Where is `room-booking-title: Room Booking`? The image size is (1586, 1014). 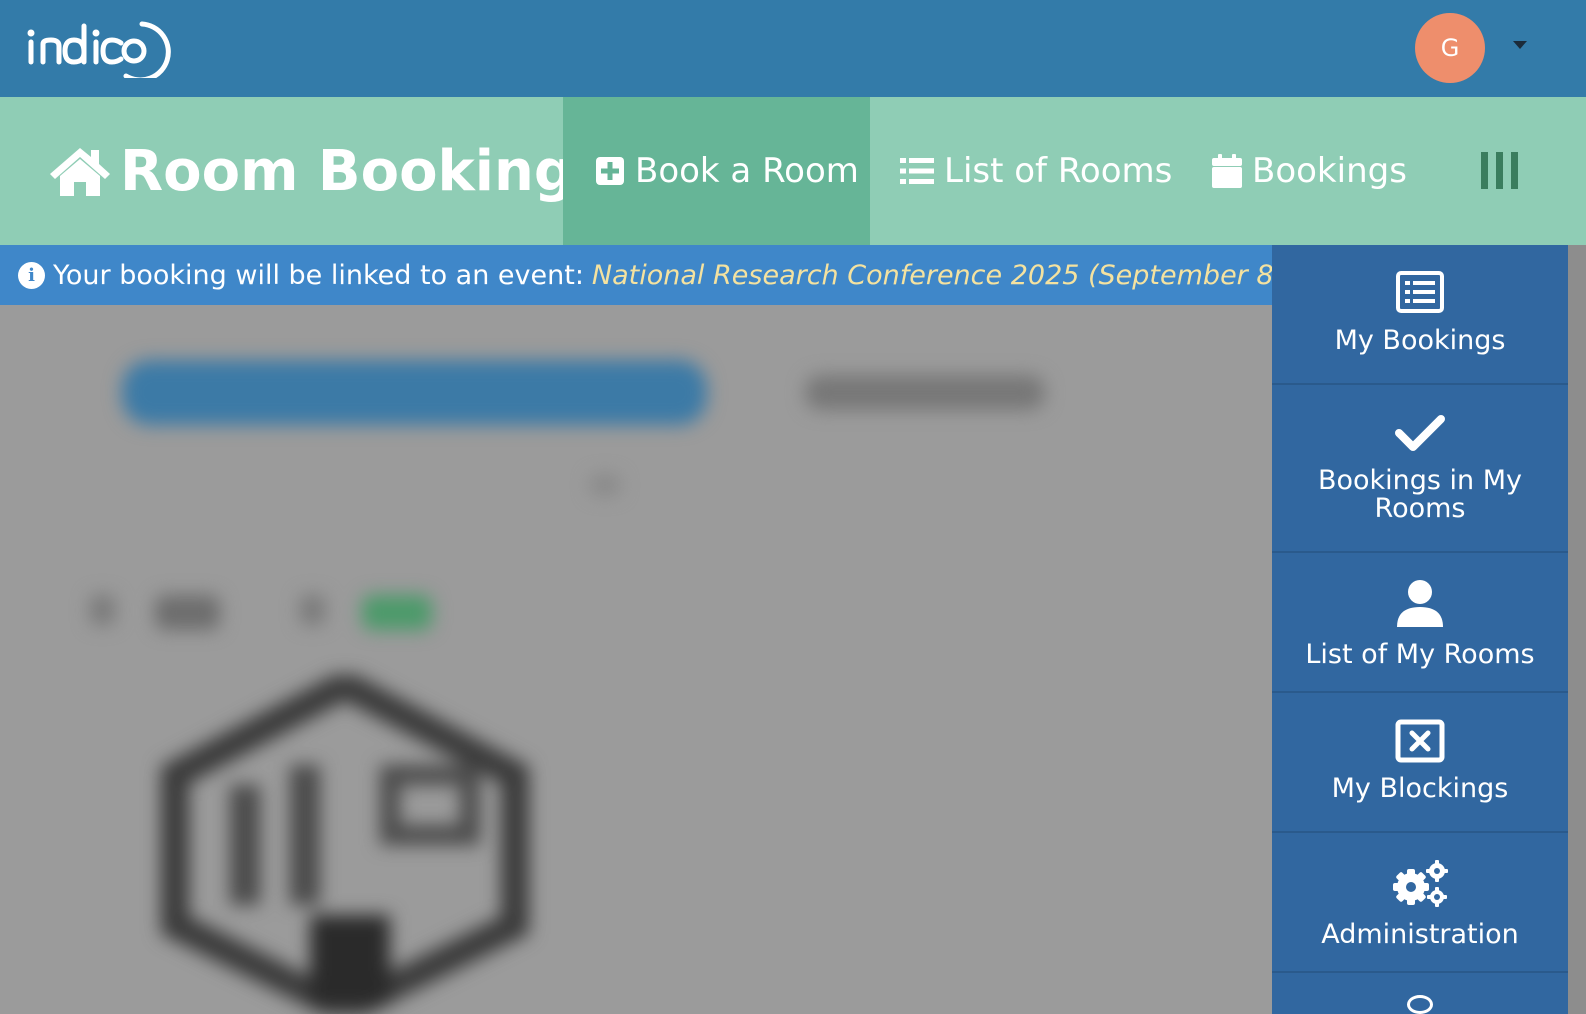 room-booking-title: Room Booking is located at coordinates (311, 171).